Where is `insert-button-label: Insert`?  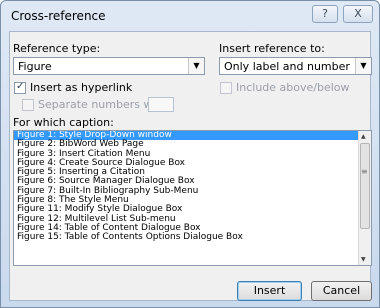
insert-button-label: Insert is located at coordinates (269, 290).